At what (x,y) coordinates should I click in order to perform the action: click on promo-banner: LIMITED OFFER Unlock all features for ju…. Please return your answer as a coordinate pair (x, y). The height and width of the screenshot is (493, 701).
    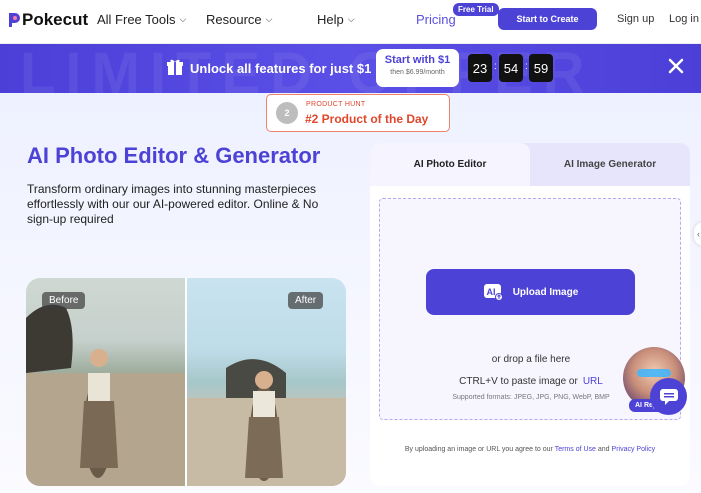
    Looking at the image, I should click on (350, 68).